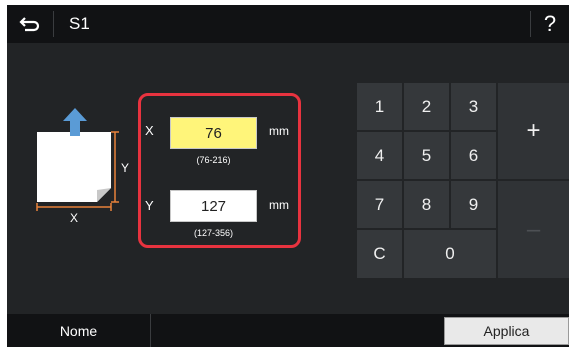 The image size is (575, 350). I want to click on y-unit-label: mm, so click(279, 205).